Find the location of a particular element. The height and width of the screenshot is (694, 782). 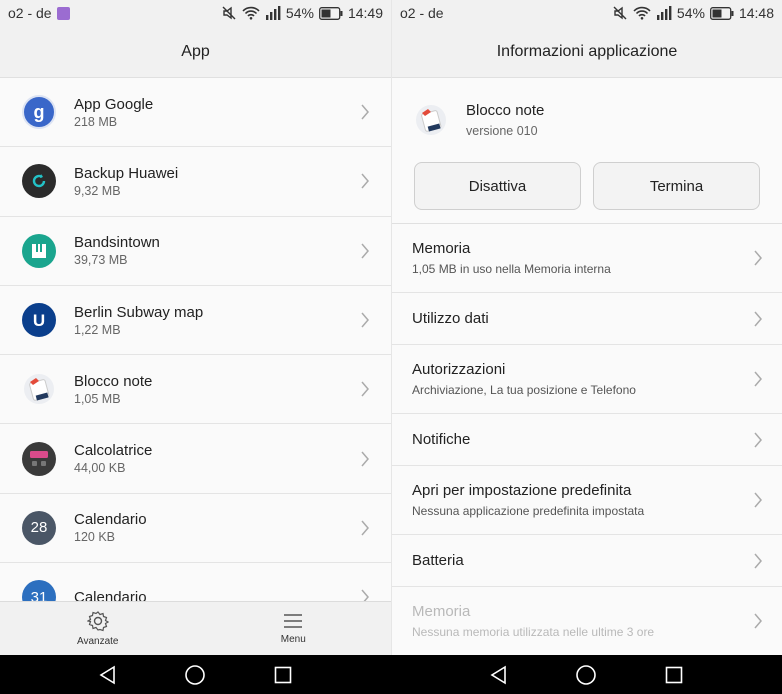

app-size: 120 KB is located at coordinates (95, 537).